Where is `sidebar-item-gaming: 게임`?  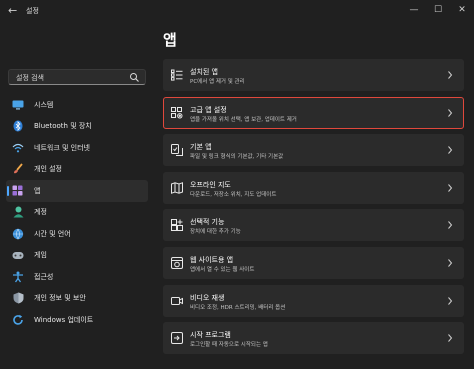
sidebar-item-gaming: 게임 is located at coordinates (77, 256).